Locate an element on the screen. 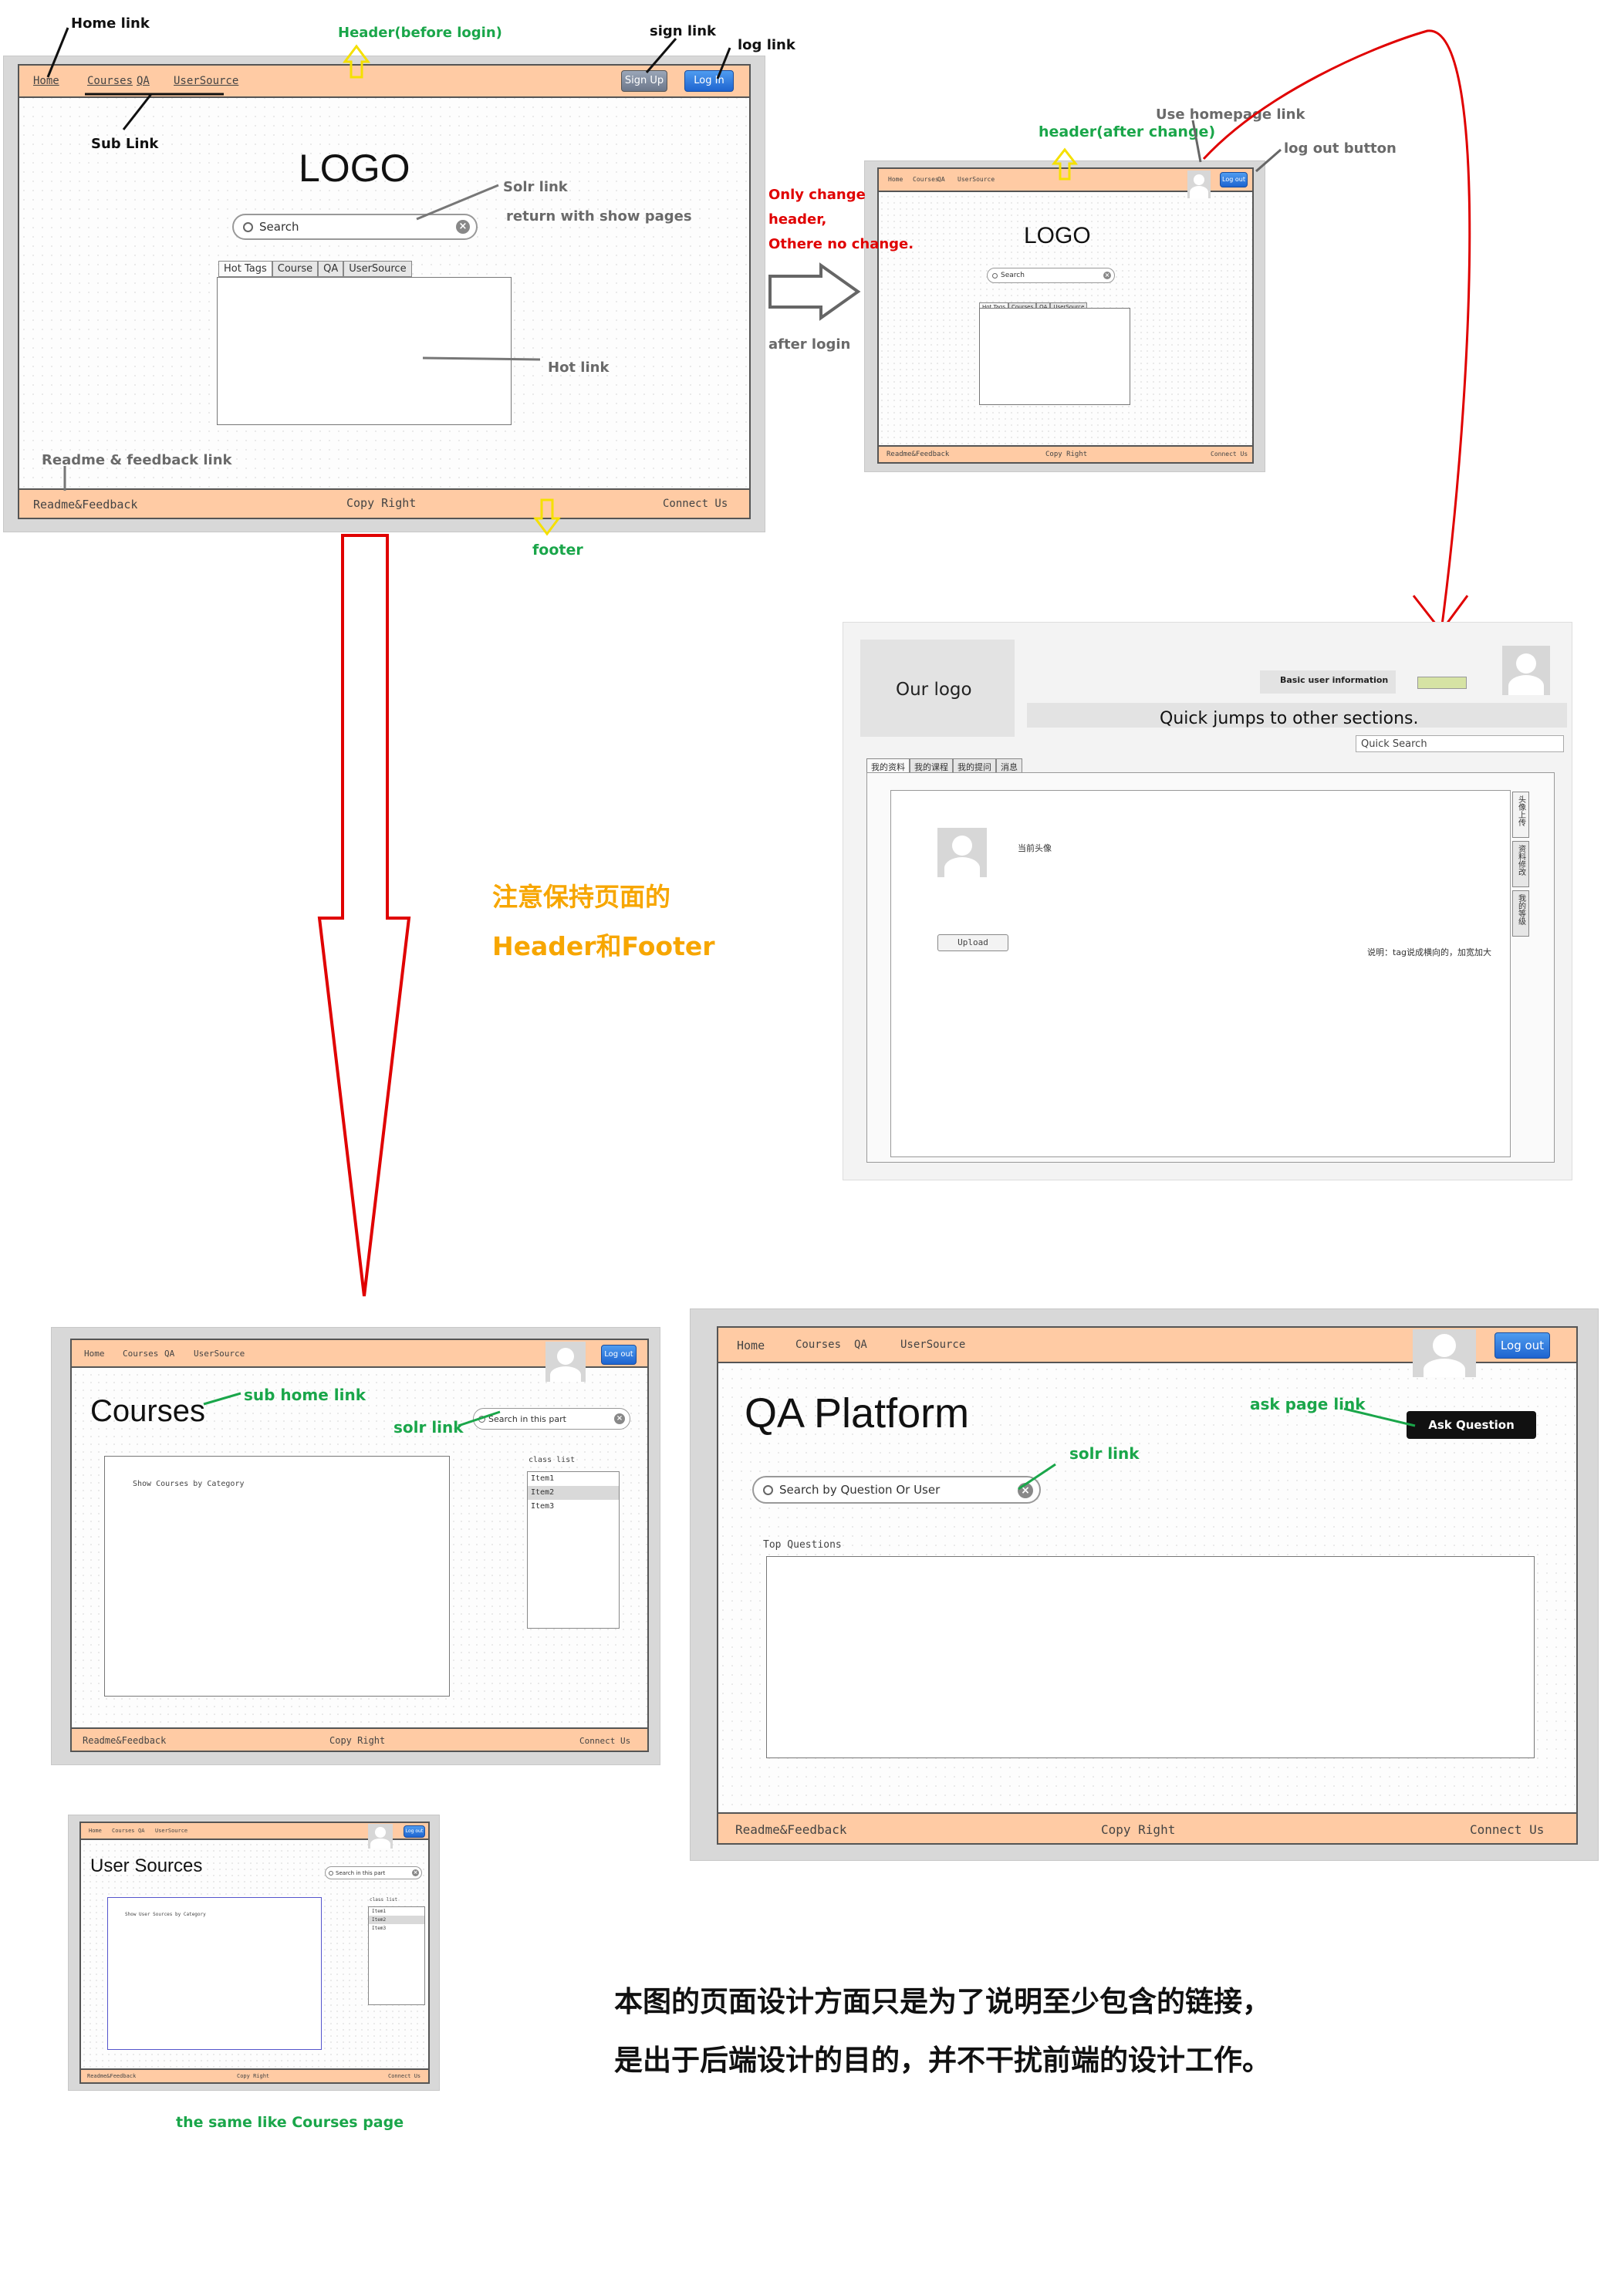 The width and height of the screenshot is (1611, 2296). main-tab-content is located at coordinates (364, 351).